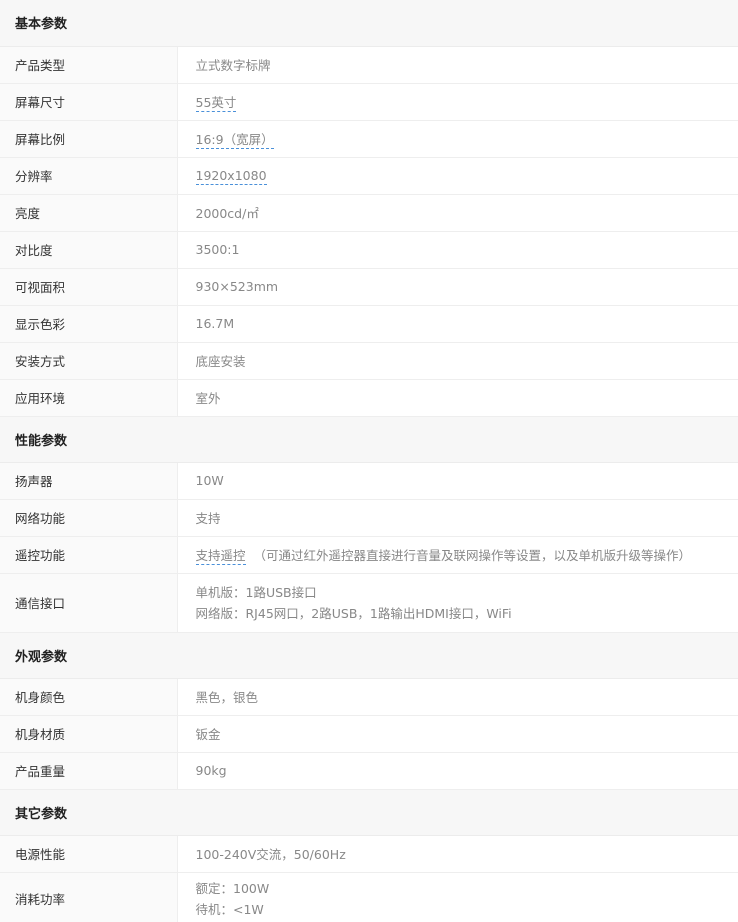 The height and width of the screenshot is (922, 738). I want to click on spec-label: 亮度, so click(89, 213).